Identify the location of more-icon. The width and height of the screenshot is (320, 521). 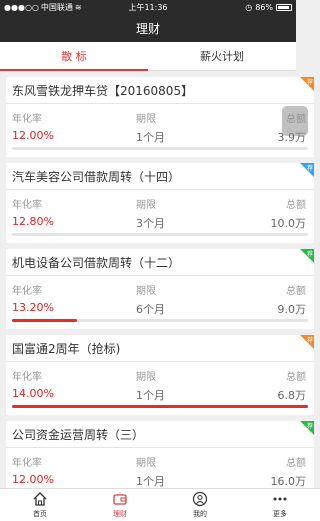
(280, 499).